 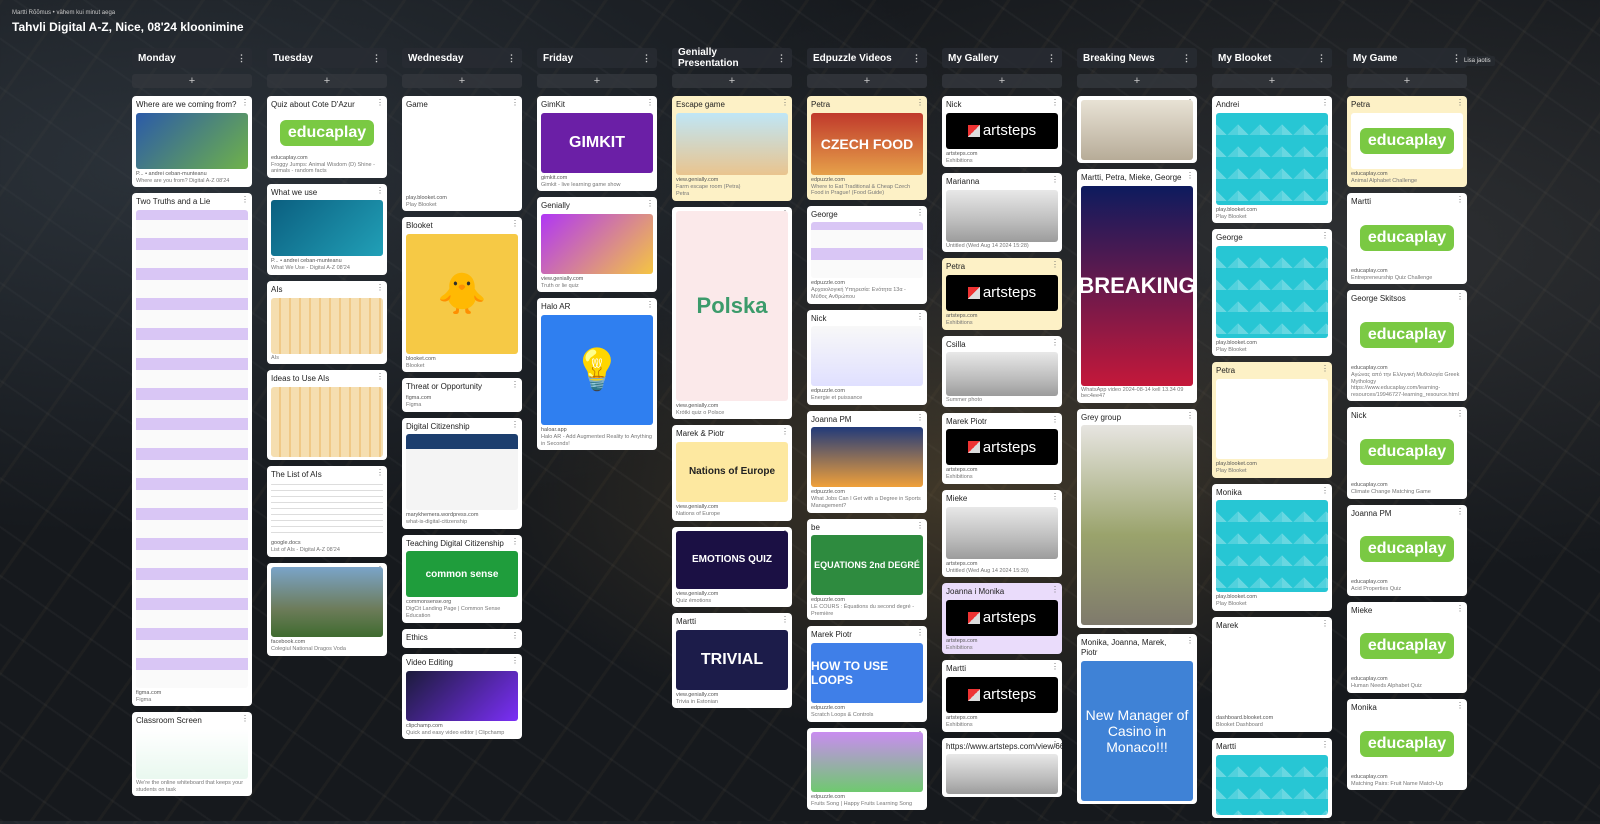 What do you see at coordinates (732, 305) in the screenshot?
I see `post-thumbnail: Polska` at bounding box center [732, 305].